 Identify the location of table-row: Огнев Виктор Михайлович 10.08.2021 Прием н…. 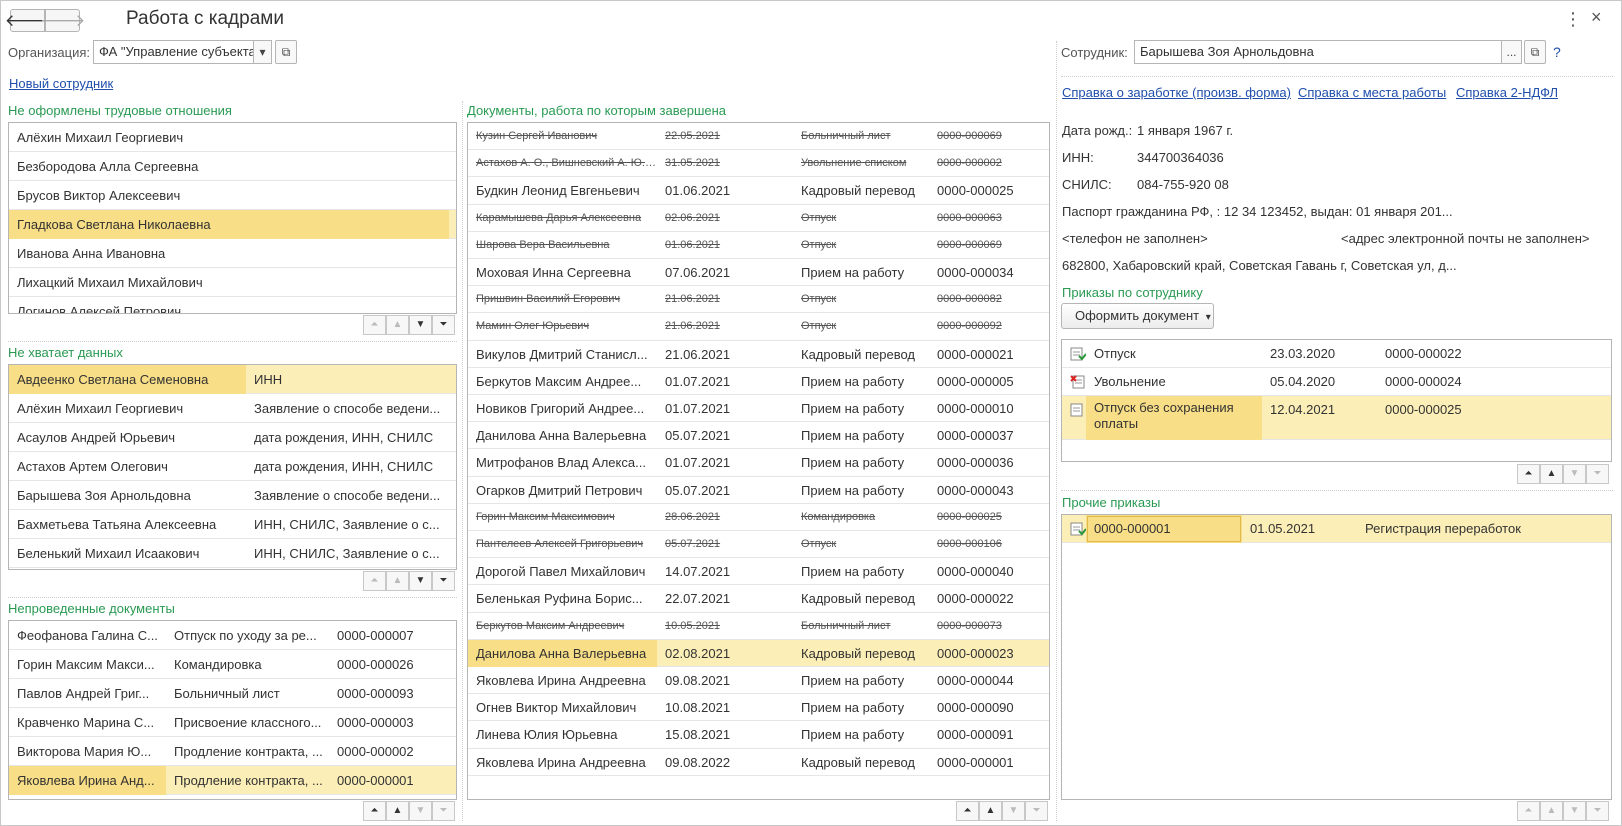
(758, 708).